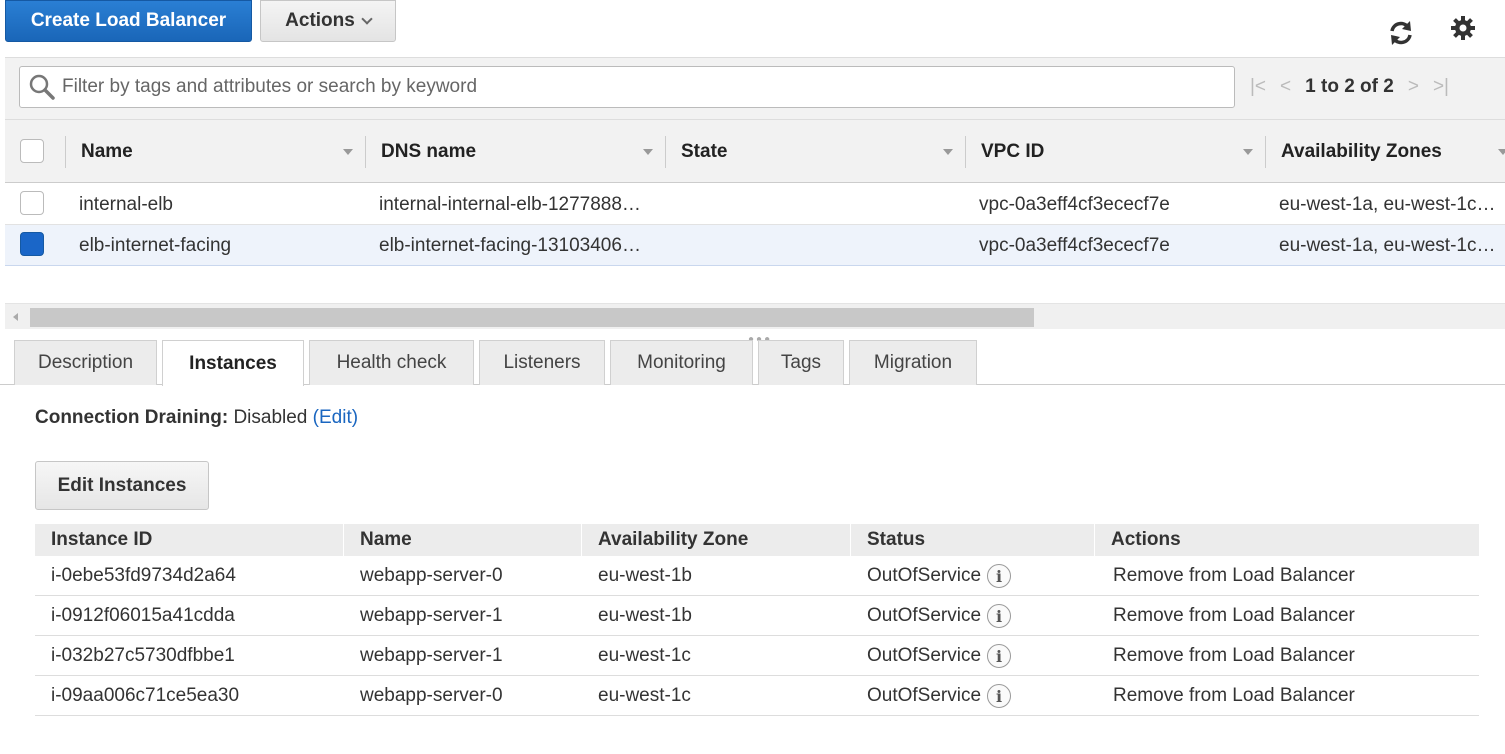 The height and width of the screenshot is (754, 1505). Describe the element at coordinates (1285, 87) in the screenshot. I see `prev-page-icon: <` at that location.